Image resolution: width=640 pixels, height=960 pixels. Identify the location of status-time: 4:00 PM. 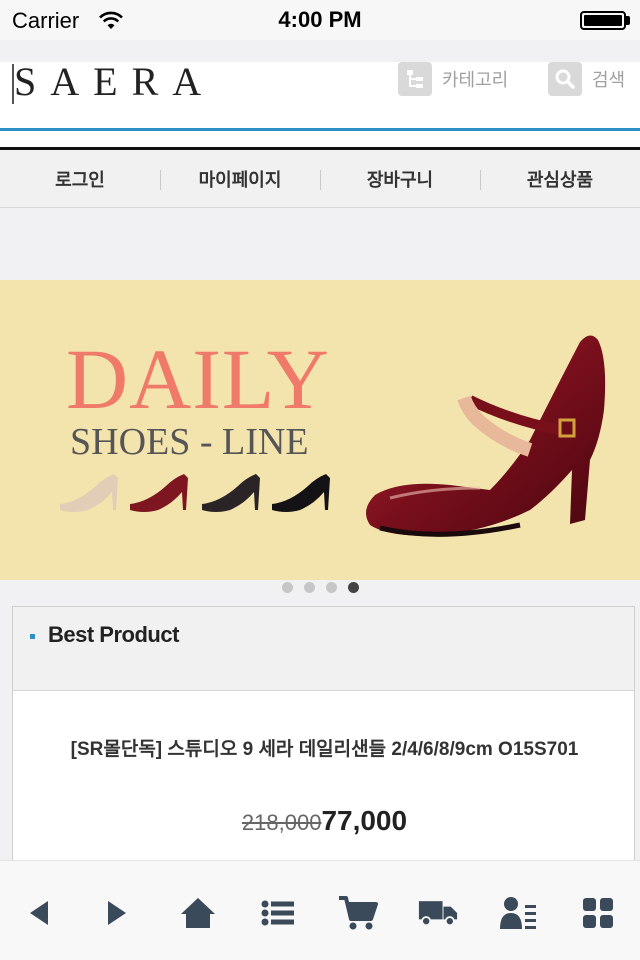
(320, 19).